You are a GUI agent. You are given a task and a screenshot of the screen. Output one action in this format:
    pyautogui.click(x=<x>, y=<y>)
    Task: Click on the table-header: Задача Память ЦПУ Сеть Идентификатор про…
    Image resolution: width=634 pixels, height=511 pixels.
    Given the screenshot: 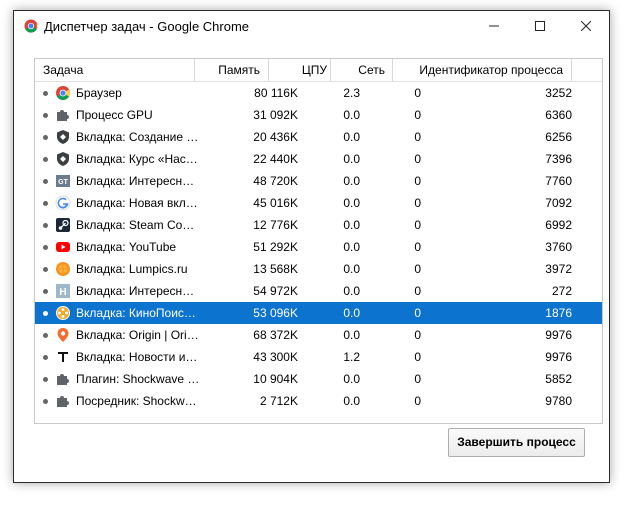 What is the action you would take?
    pyautogui.click(x=318, y=70)
    